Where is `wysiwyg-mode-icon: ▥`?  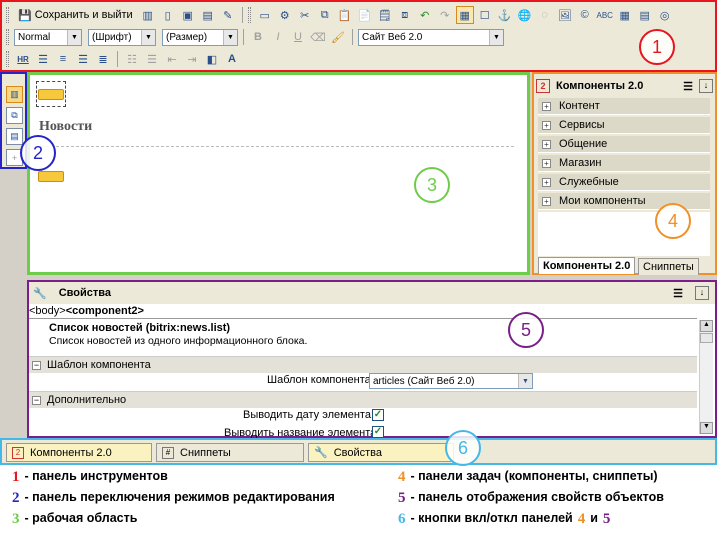 wysiwyg-mode-icon: ▥ is located at coordinates (14, 94).